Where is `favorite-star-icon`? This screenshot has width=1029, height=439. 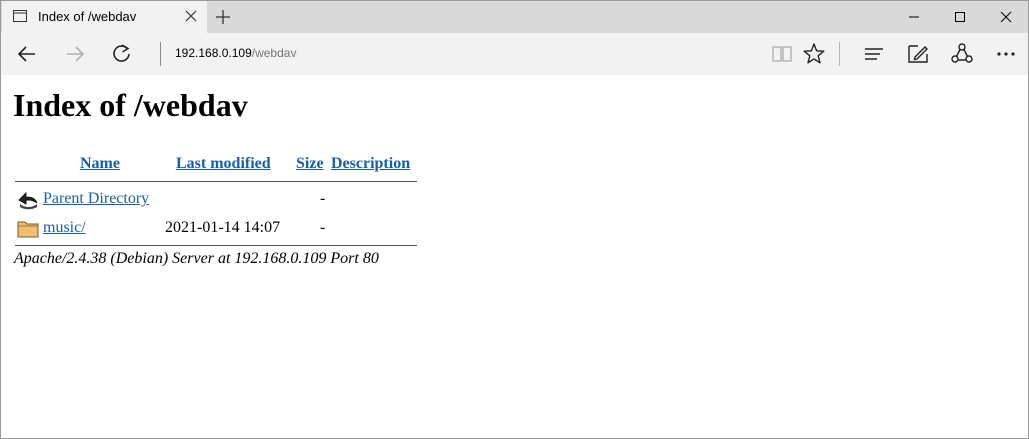
favorite-star-icon is located at coordinates (814, 54).